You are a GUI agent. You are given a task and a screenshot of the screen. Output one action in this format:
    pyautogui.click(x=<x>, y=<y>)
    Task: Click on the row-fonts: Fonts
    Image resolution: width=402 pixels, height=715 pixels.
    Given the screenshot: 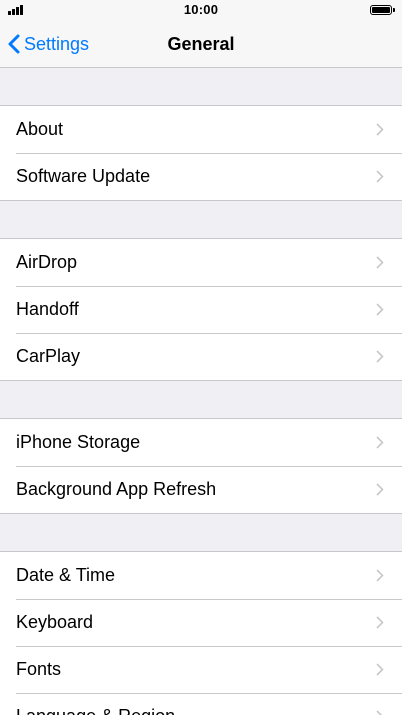 What is the action you would take?
    pyautogui.click(x=201, y=669)
    